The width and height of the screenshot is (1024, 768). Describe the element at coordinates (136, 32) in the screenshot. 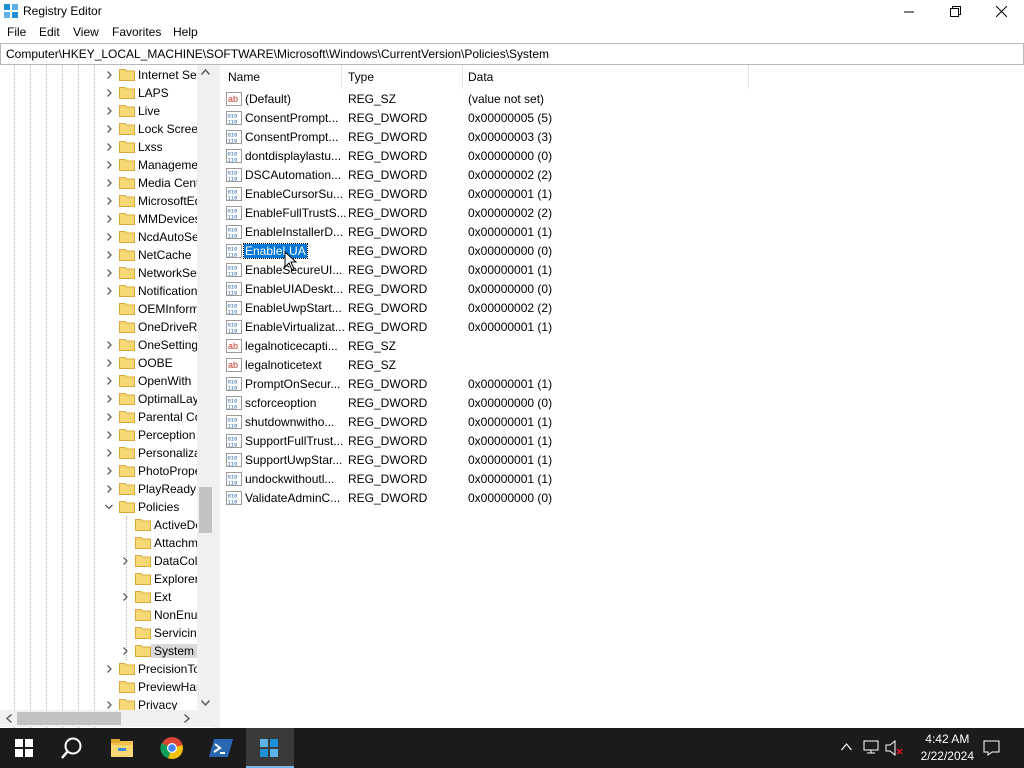

I see `menu-favorites: Favorites` at that location.